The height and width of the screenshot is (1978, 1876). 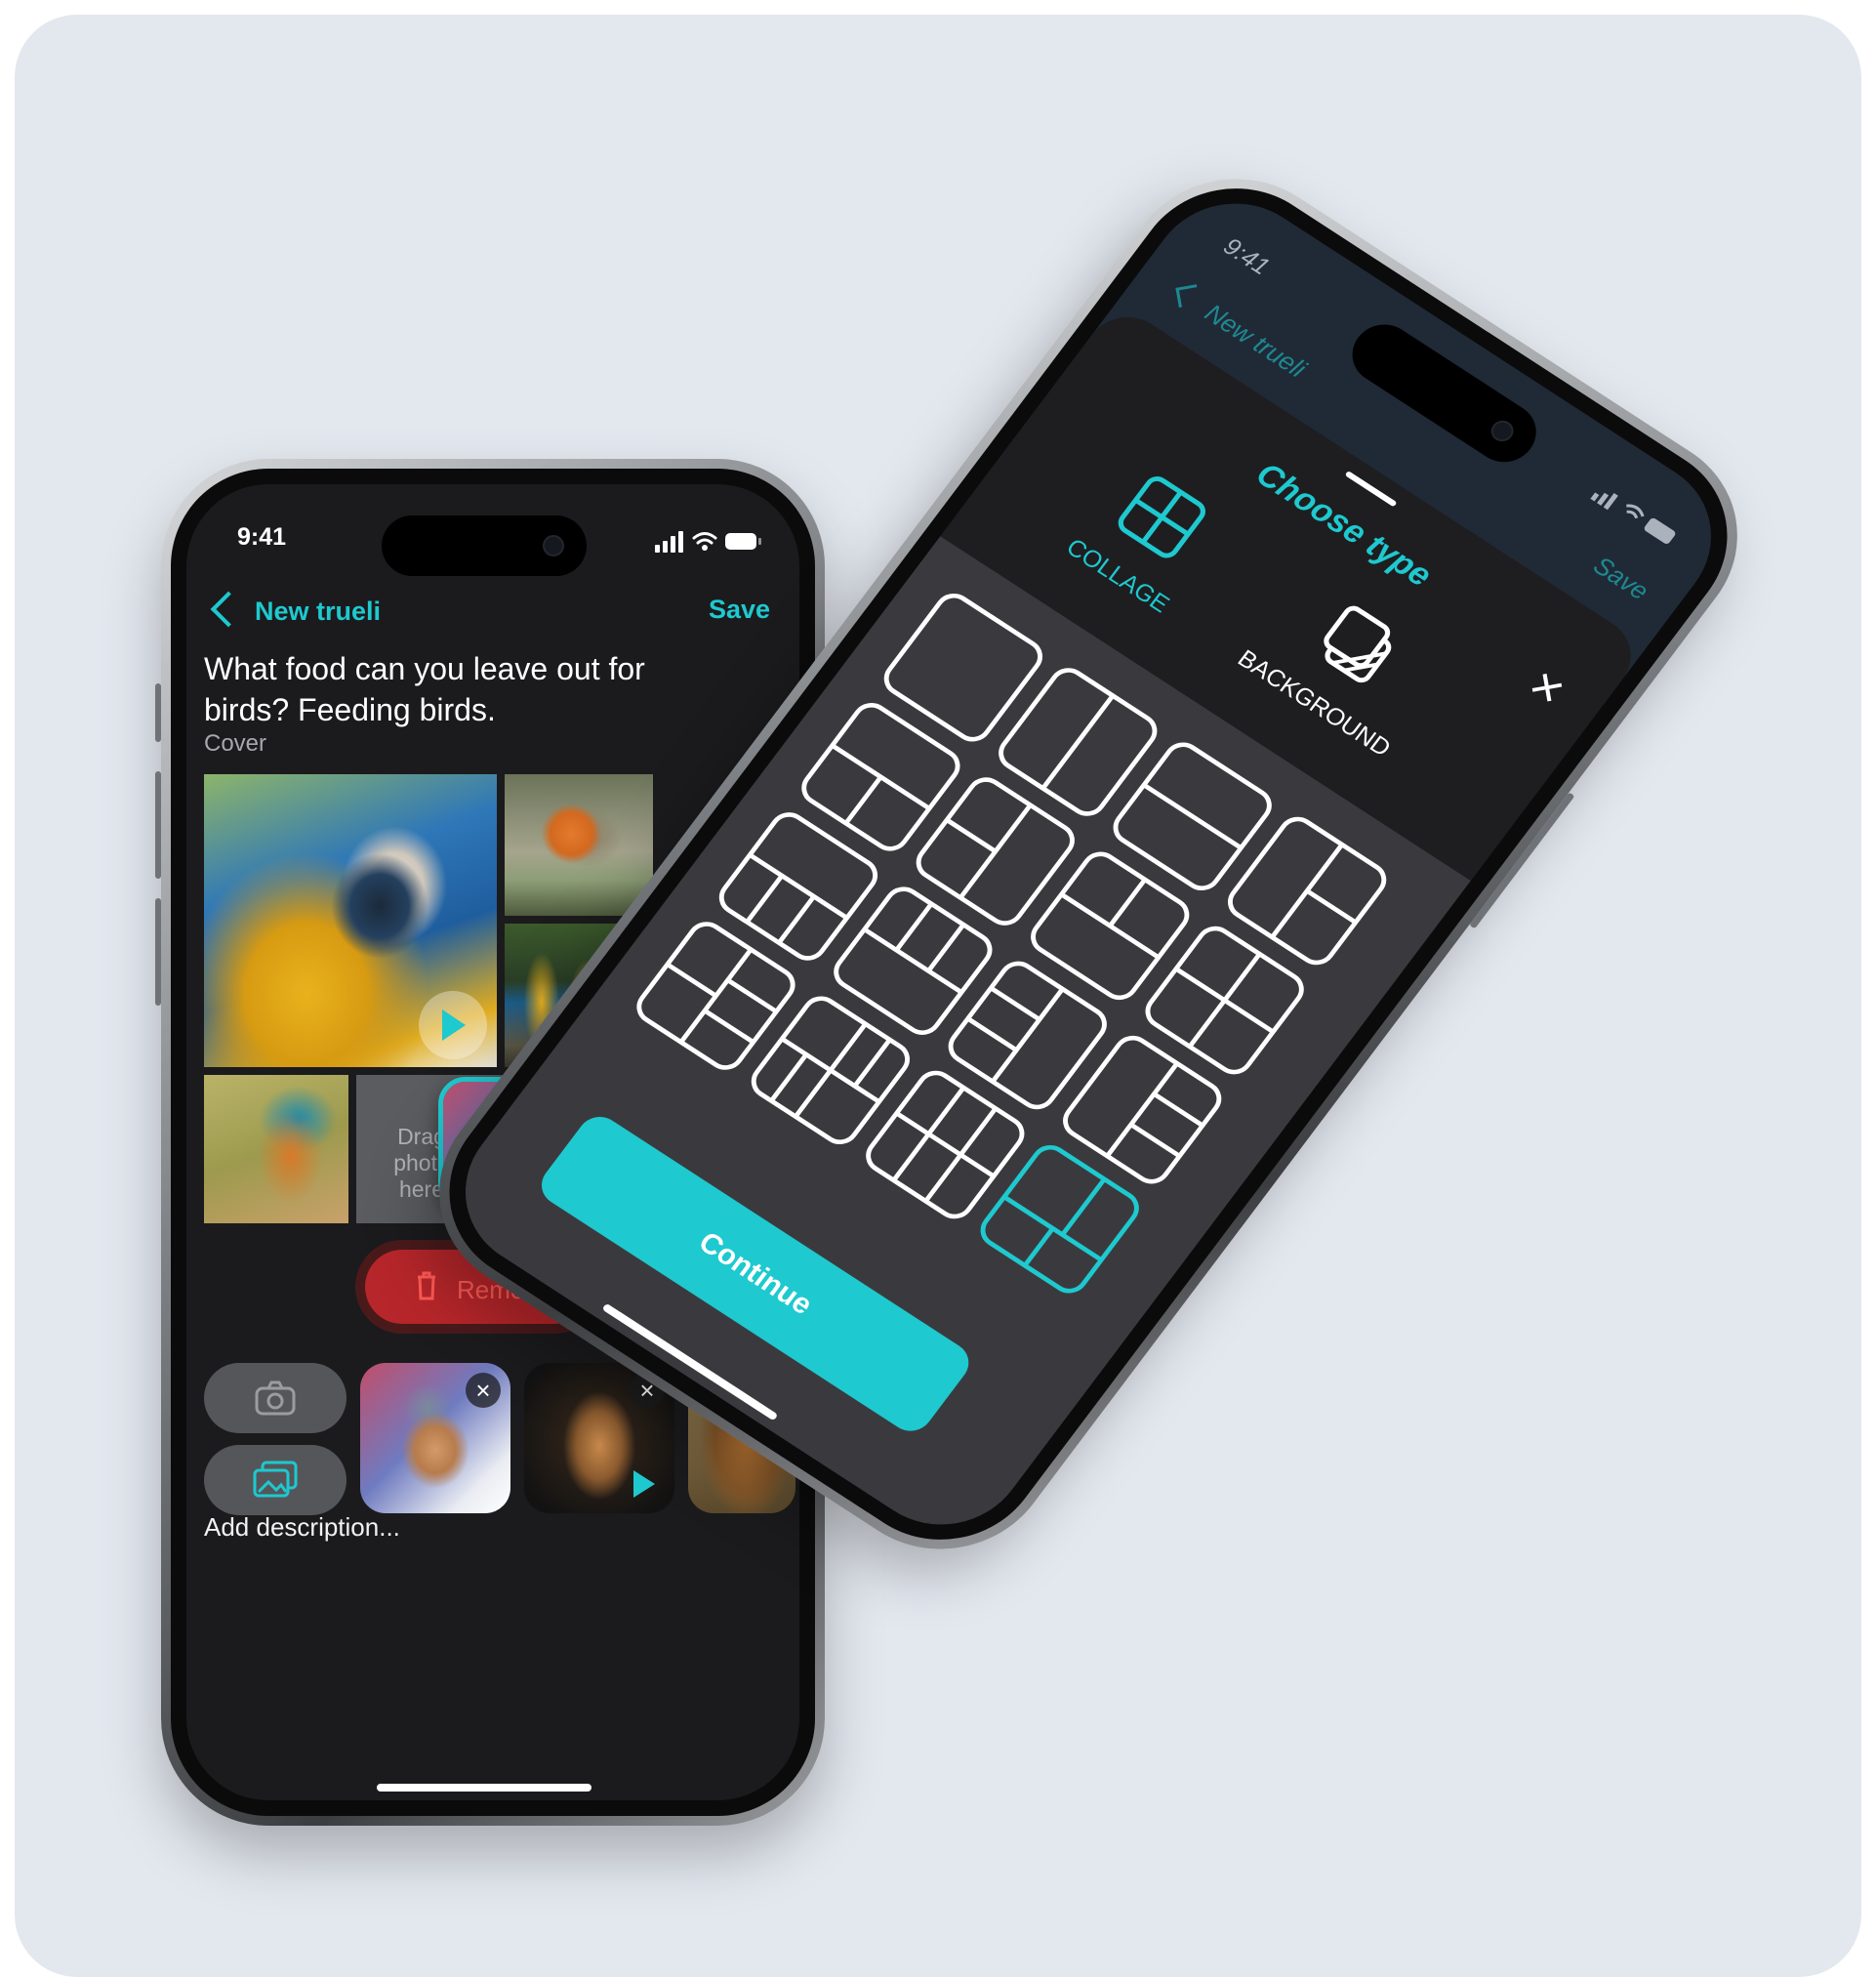 I want to click on collage-icon, so click(x=1161, y=517).